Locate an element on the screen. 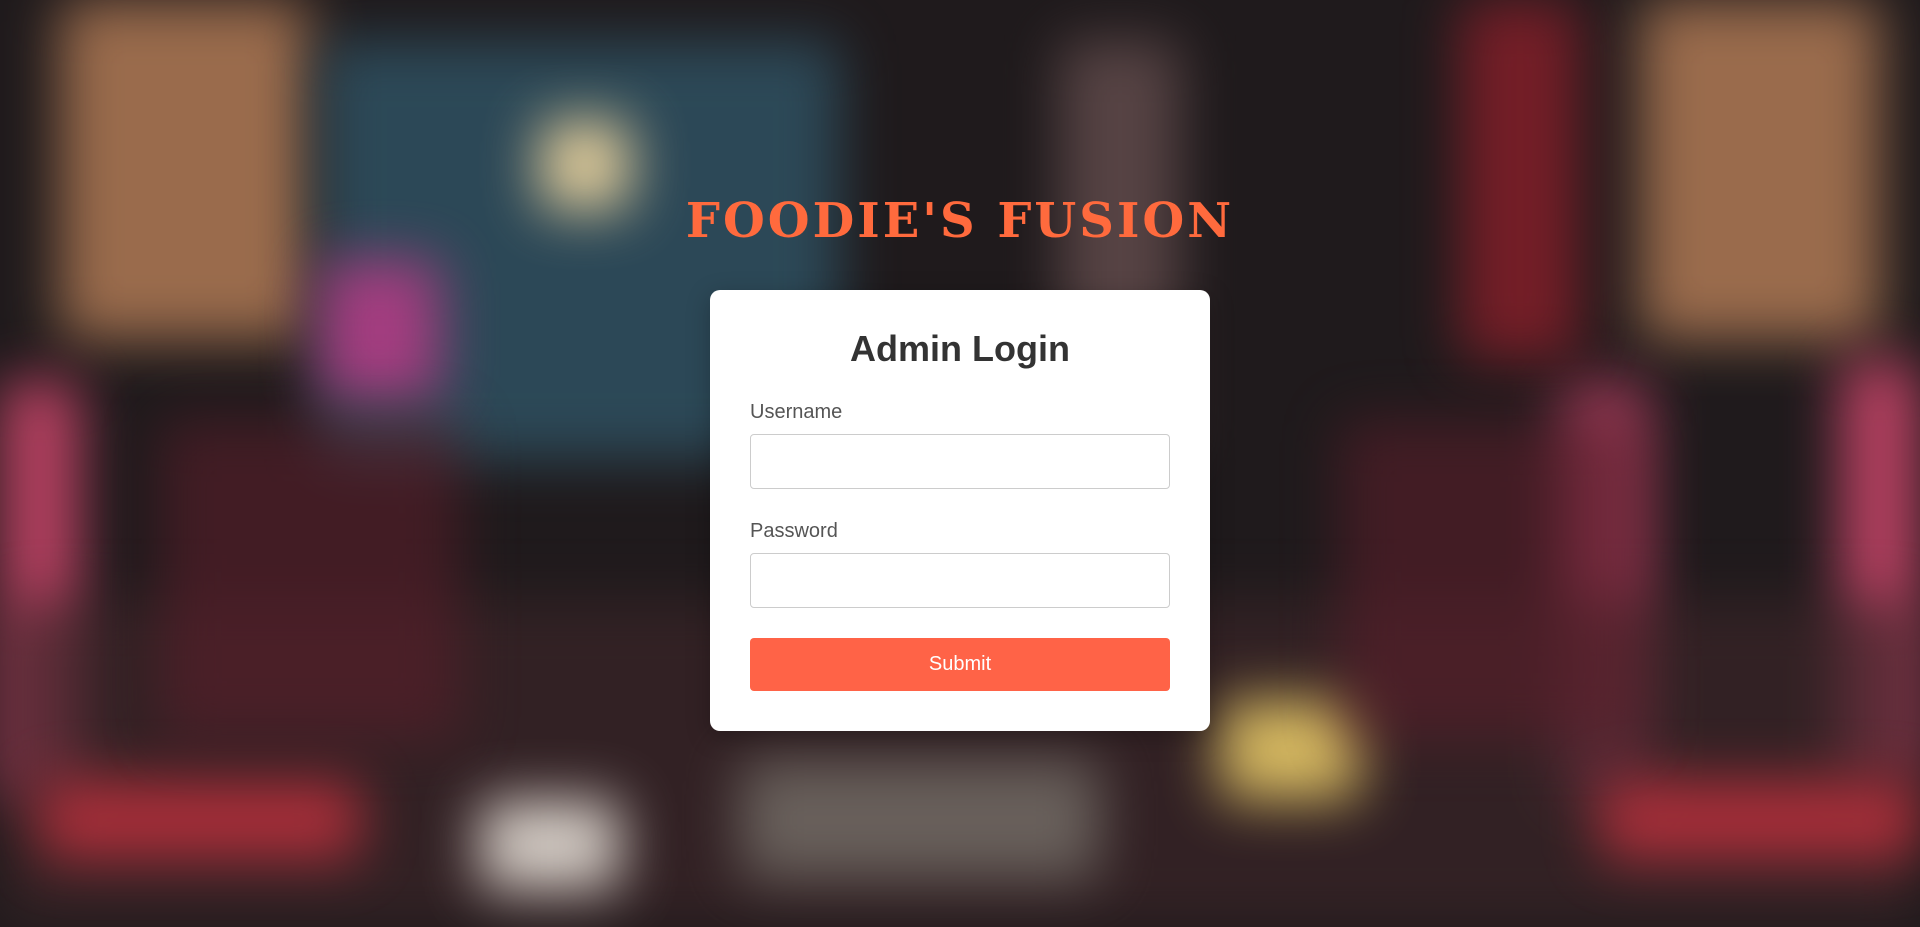  brand-title: FOODIE'S FUSION is located at coordinates (960, 221).